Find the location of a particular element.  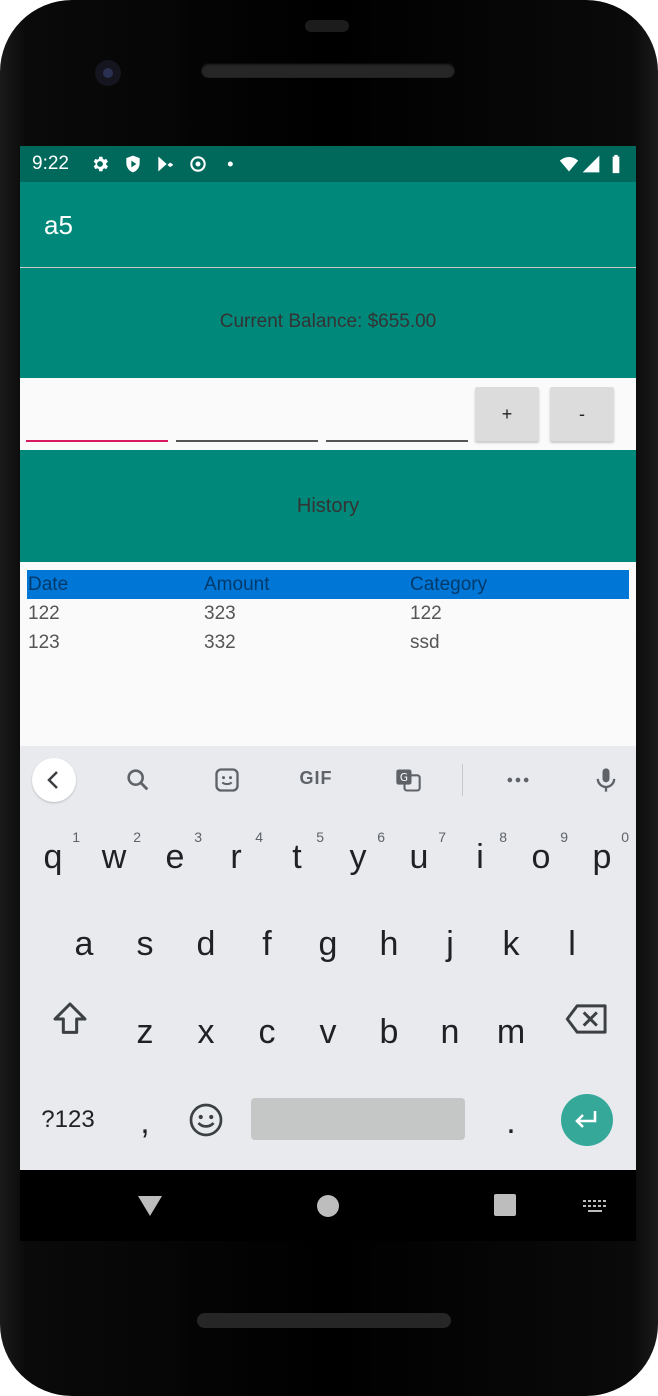

amount-input is located at coordinates (247, 430).